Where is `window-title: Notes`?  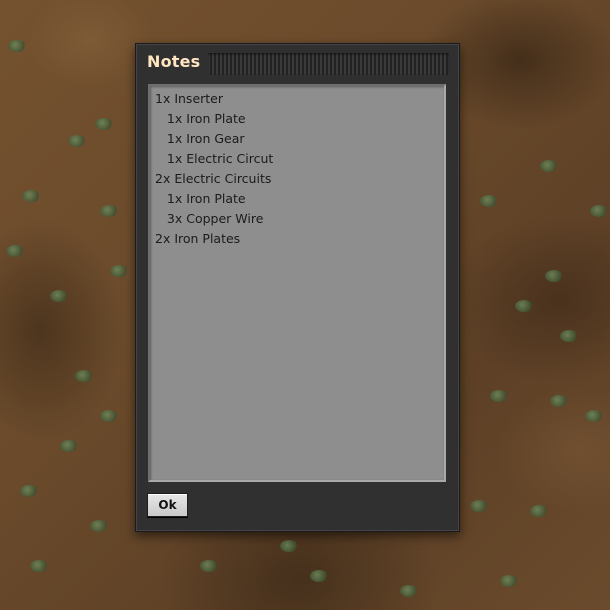 window-title: Notes is located at coordinates (174, 61).